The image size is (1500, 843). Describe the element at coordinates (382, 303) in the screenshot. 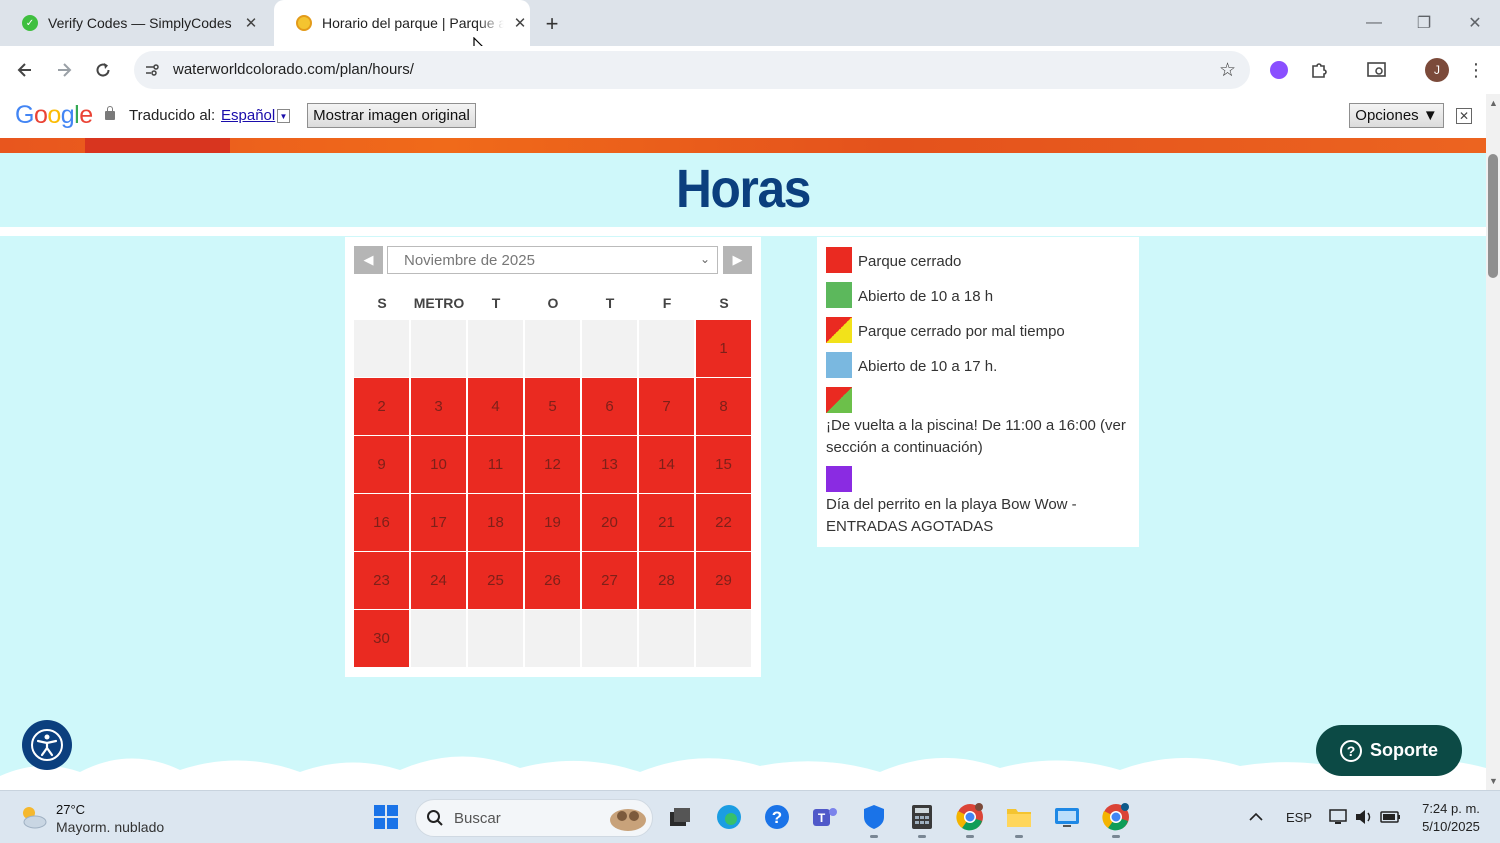

I see `weekday-label: S` at that location.